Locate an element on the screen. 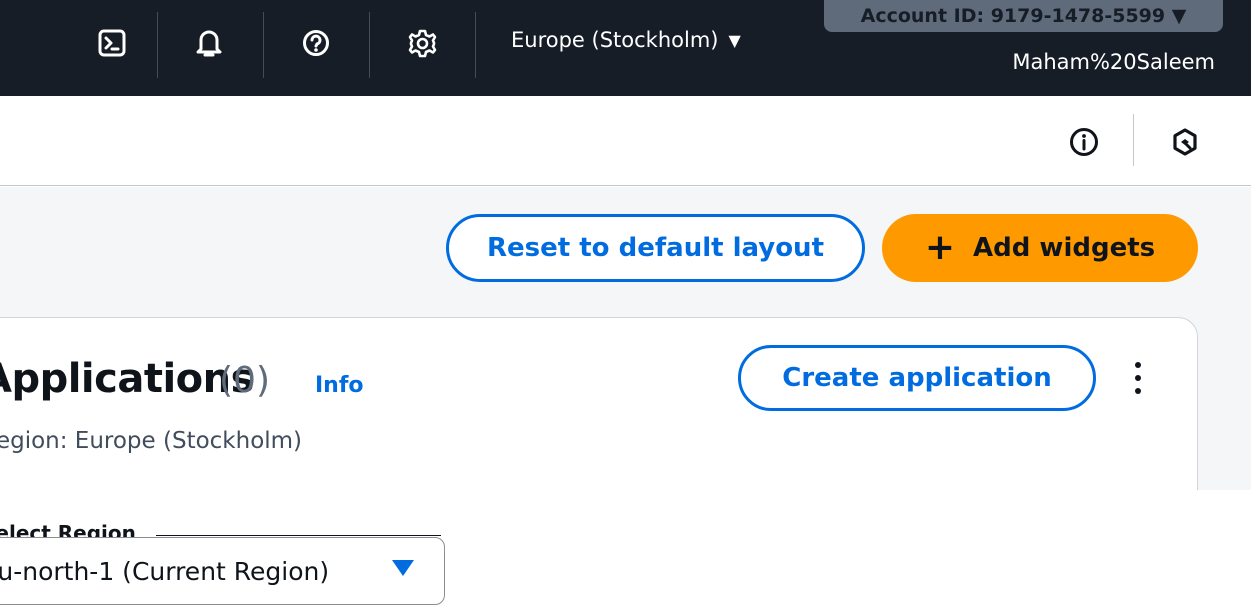  region-dropdown-value: eu-north-1 (Current Region) is located at coordinates (165, 571).